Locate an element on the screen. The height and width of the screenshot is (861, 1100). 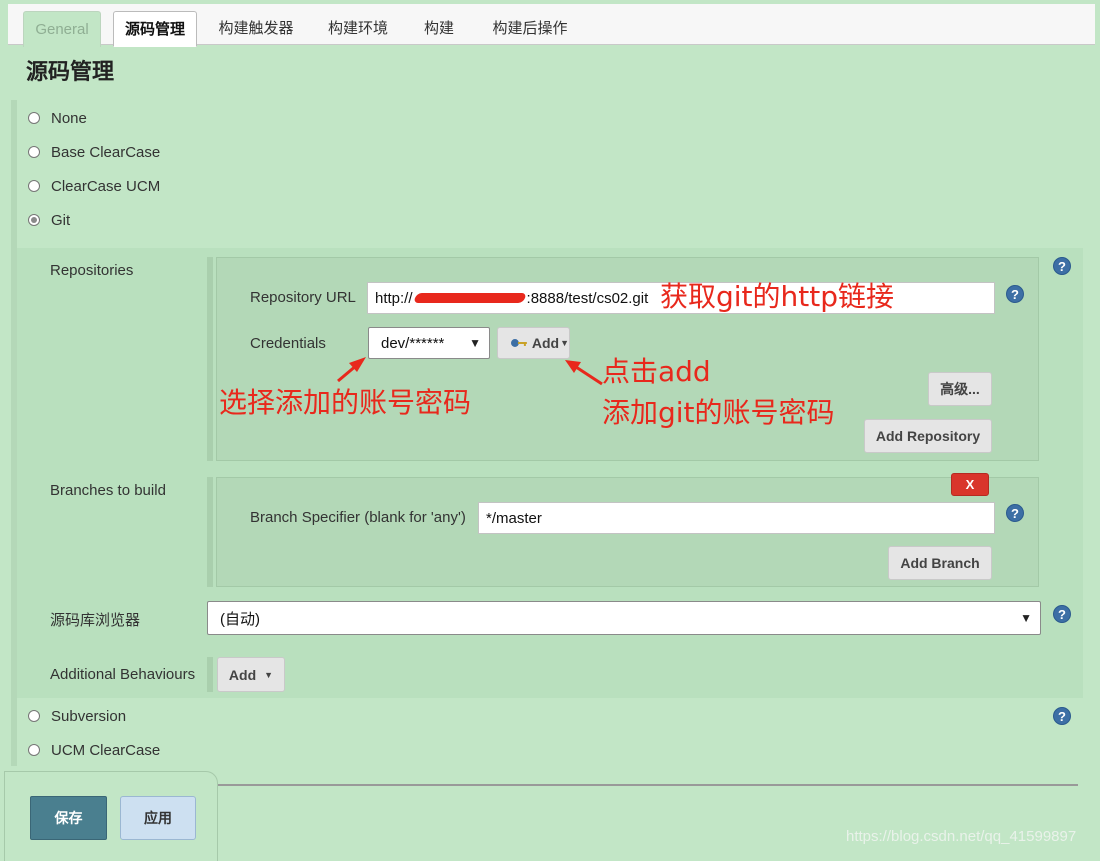
arrow-to-add-button is located at coordinates (584, 373).